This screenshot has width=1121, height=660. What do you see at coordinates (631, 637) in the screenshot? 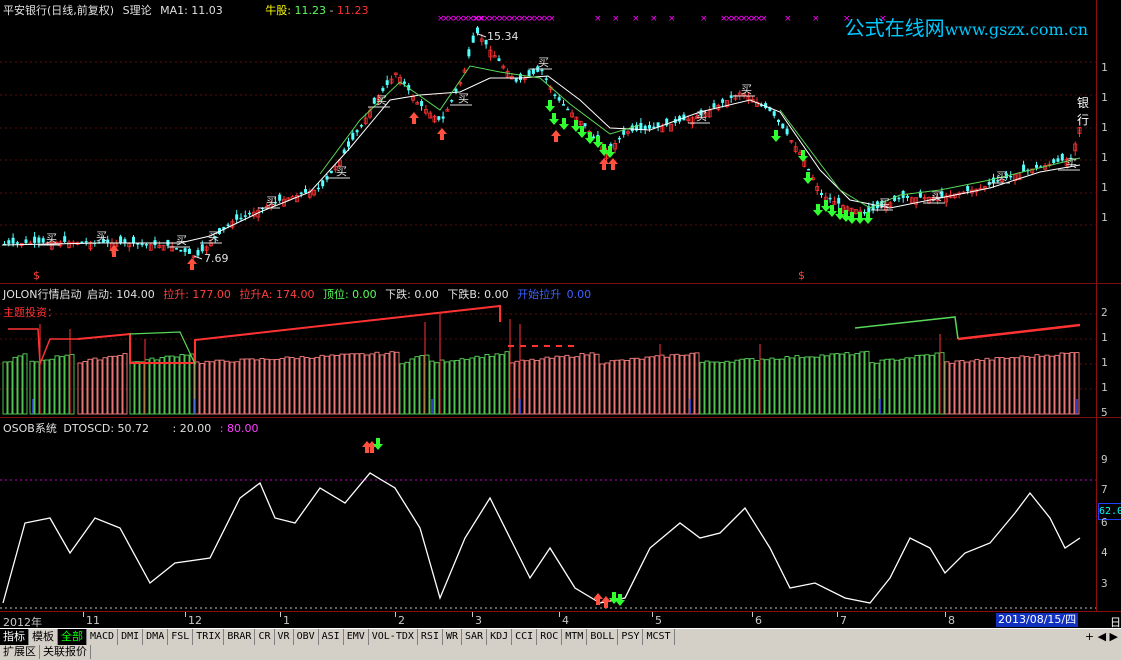
I see `tab-psy: PSY` at bounding box center [631, 637].